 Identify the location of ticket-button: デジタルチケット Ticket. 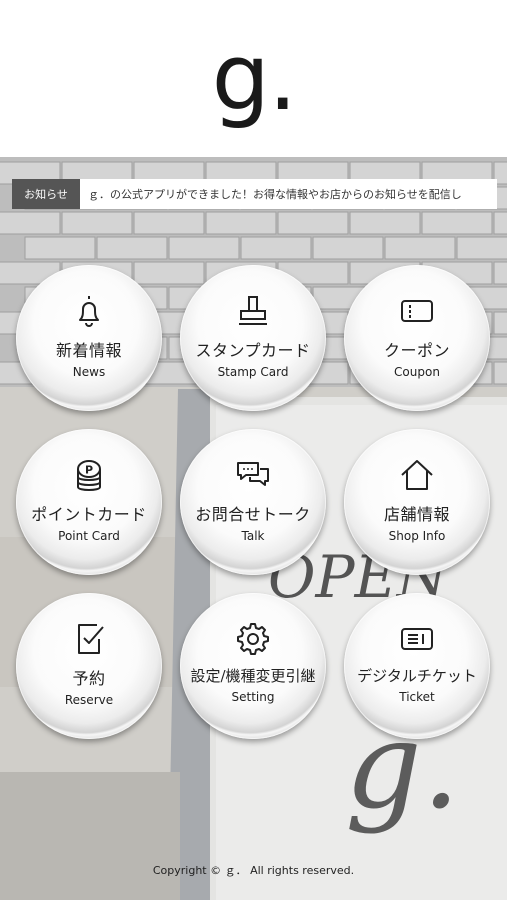
(417, 666).